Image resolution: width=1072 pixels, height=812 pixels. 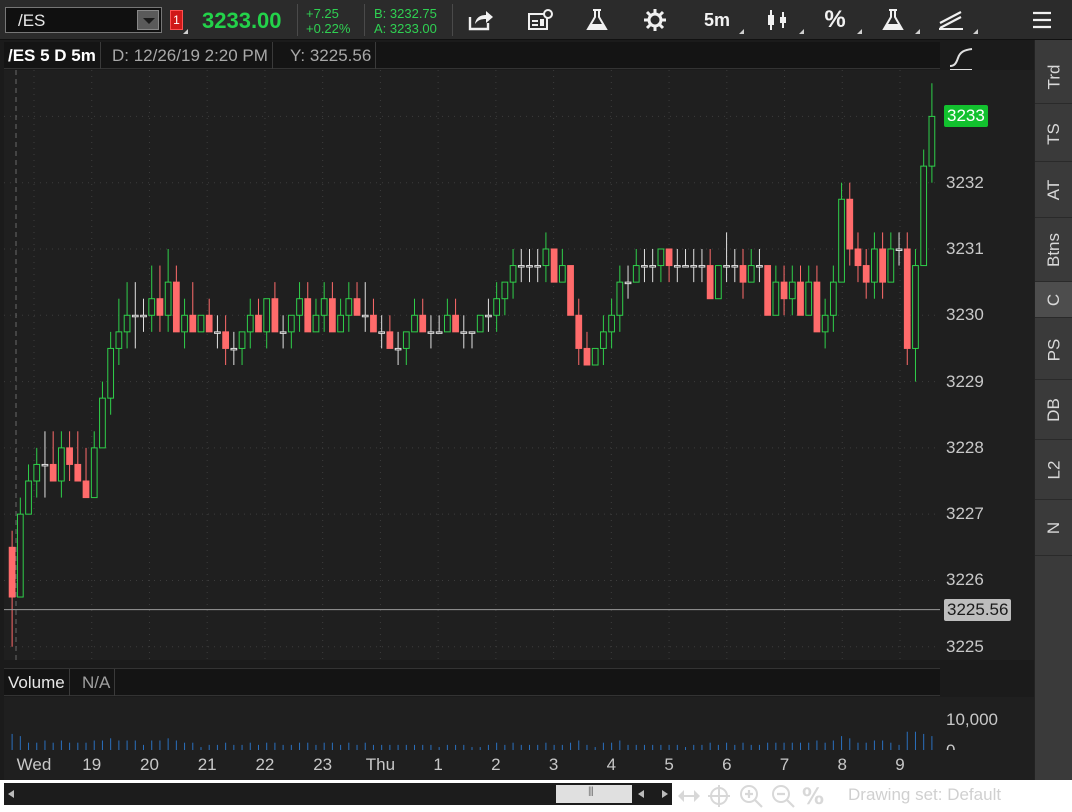 What do you see at coordinates (961, 58) in the screenshot?
I see `price-style-button` at bounding box center [961, 58].